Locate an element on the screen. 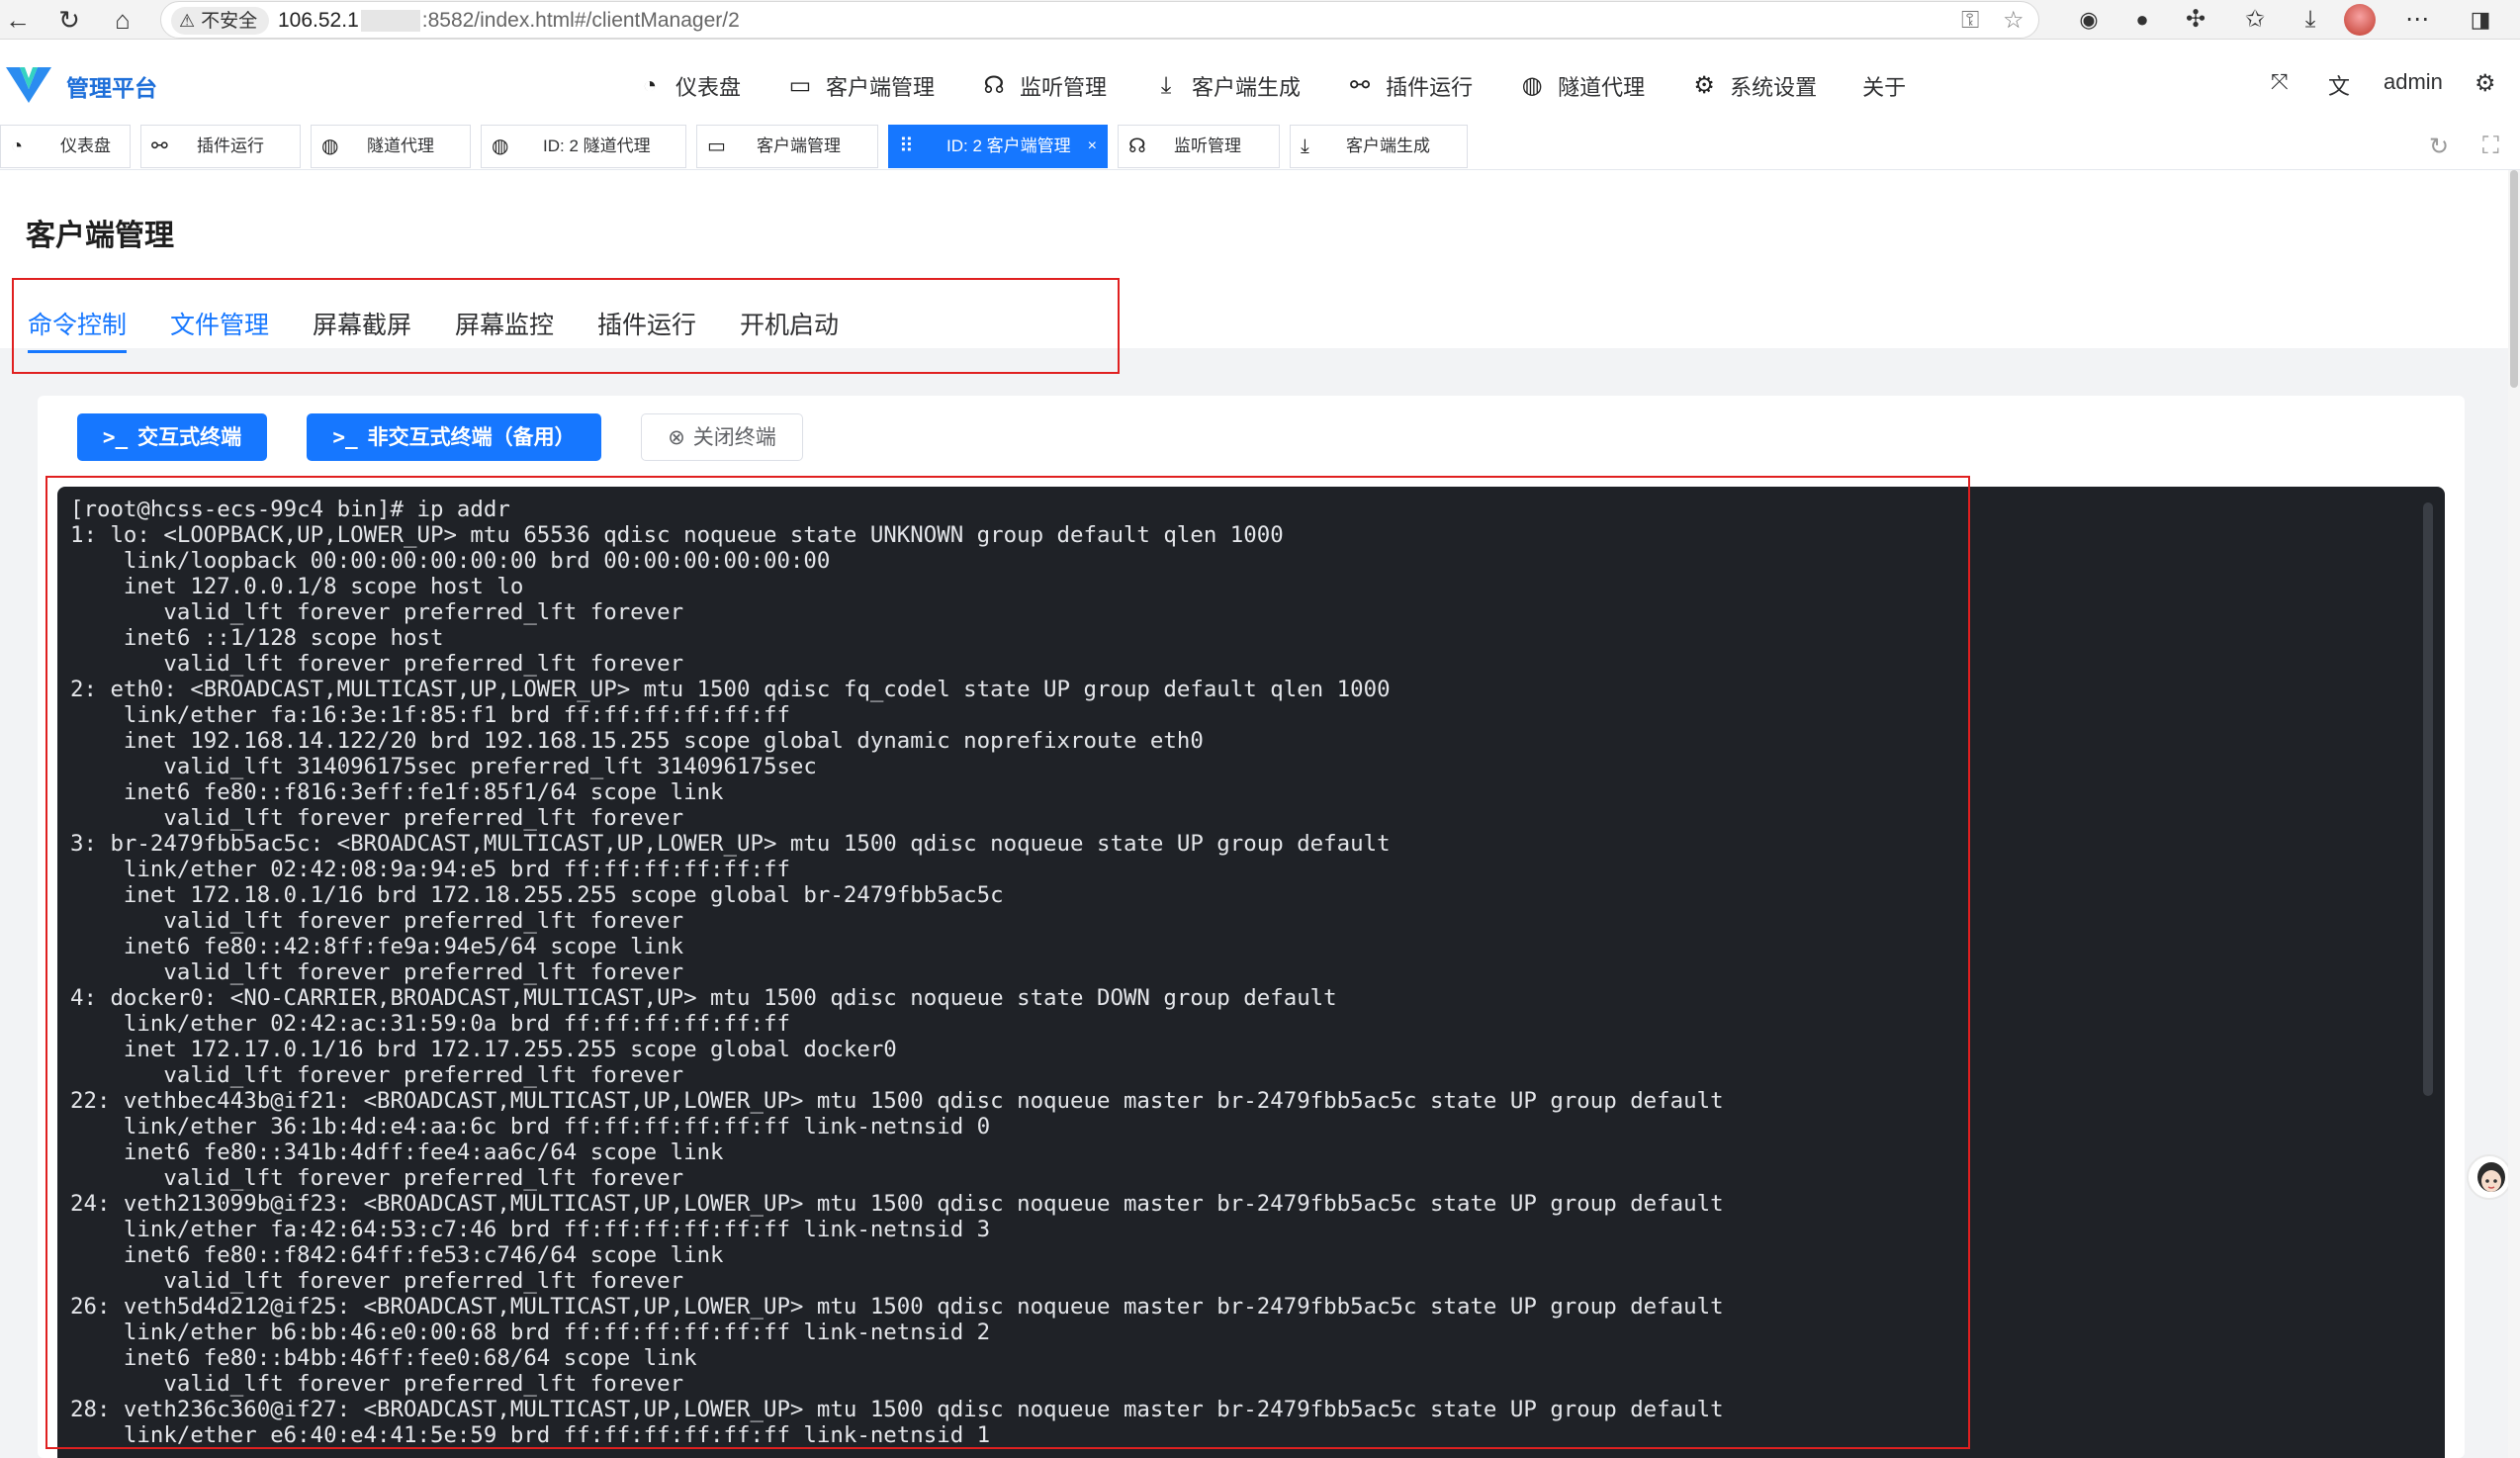 The image size is (2520, 1458). page-title: 客户端管理 is located at coordinates (100, 236).